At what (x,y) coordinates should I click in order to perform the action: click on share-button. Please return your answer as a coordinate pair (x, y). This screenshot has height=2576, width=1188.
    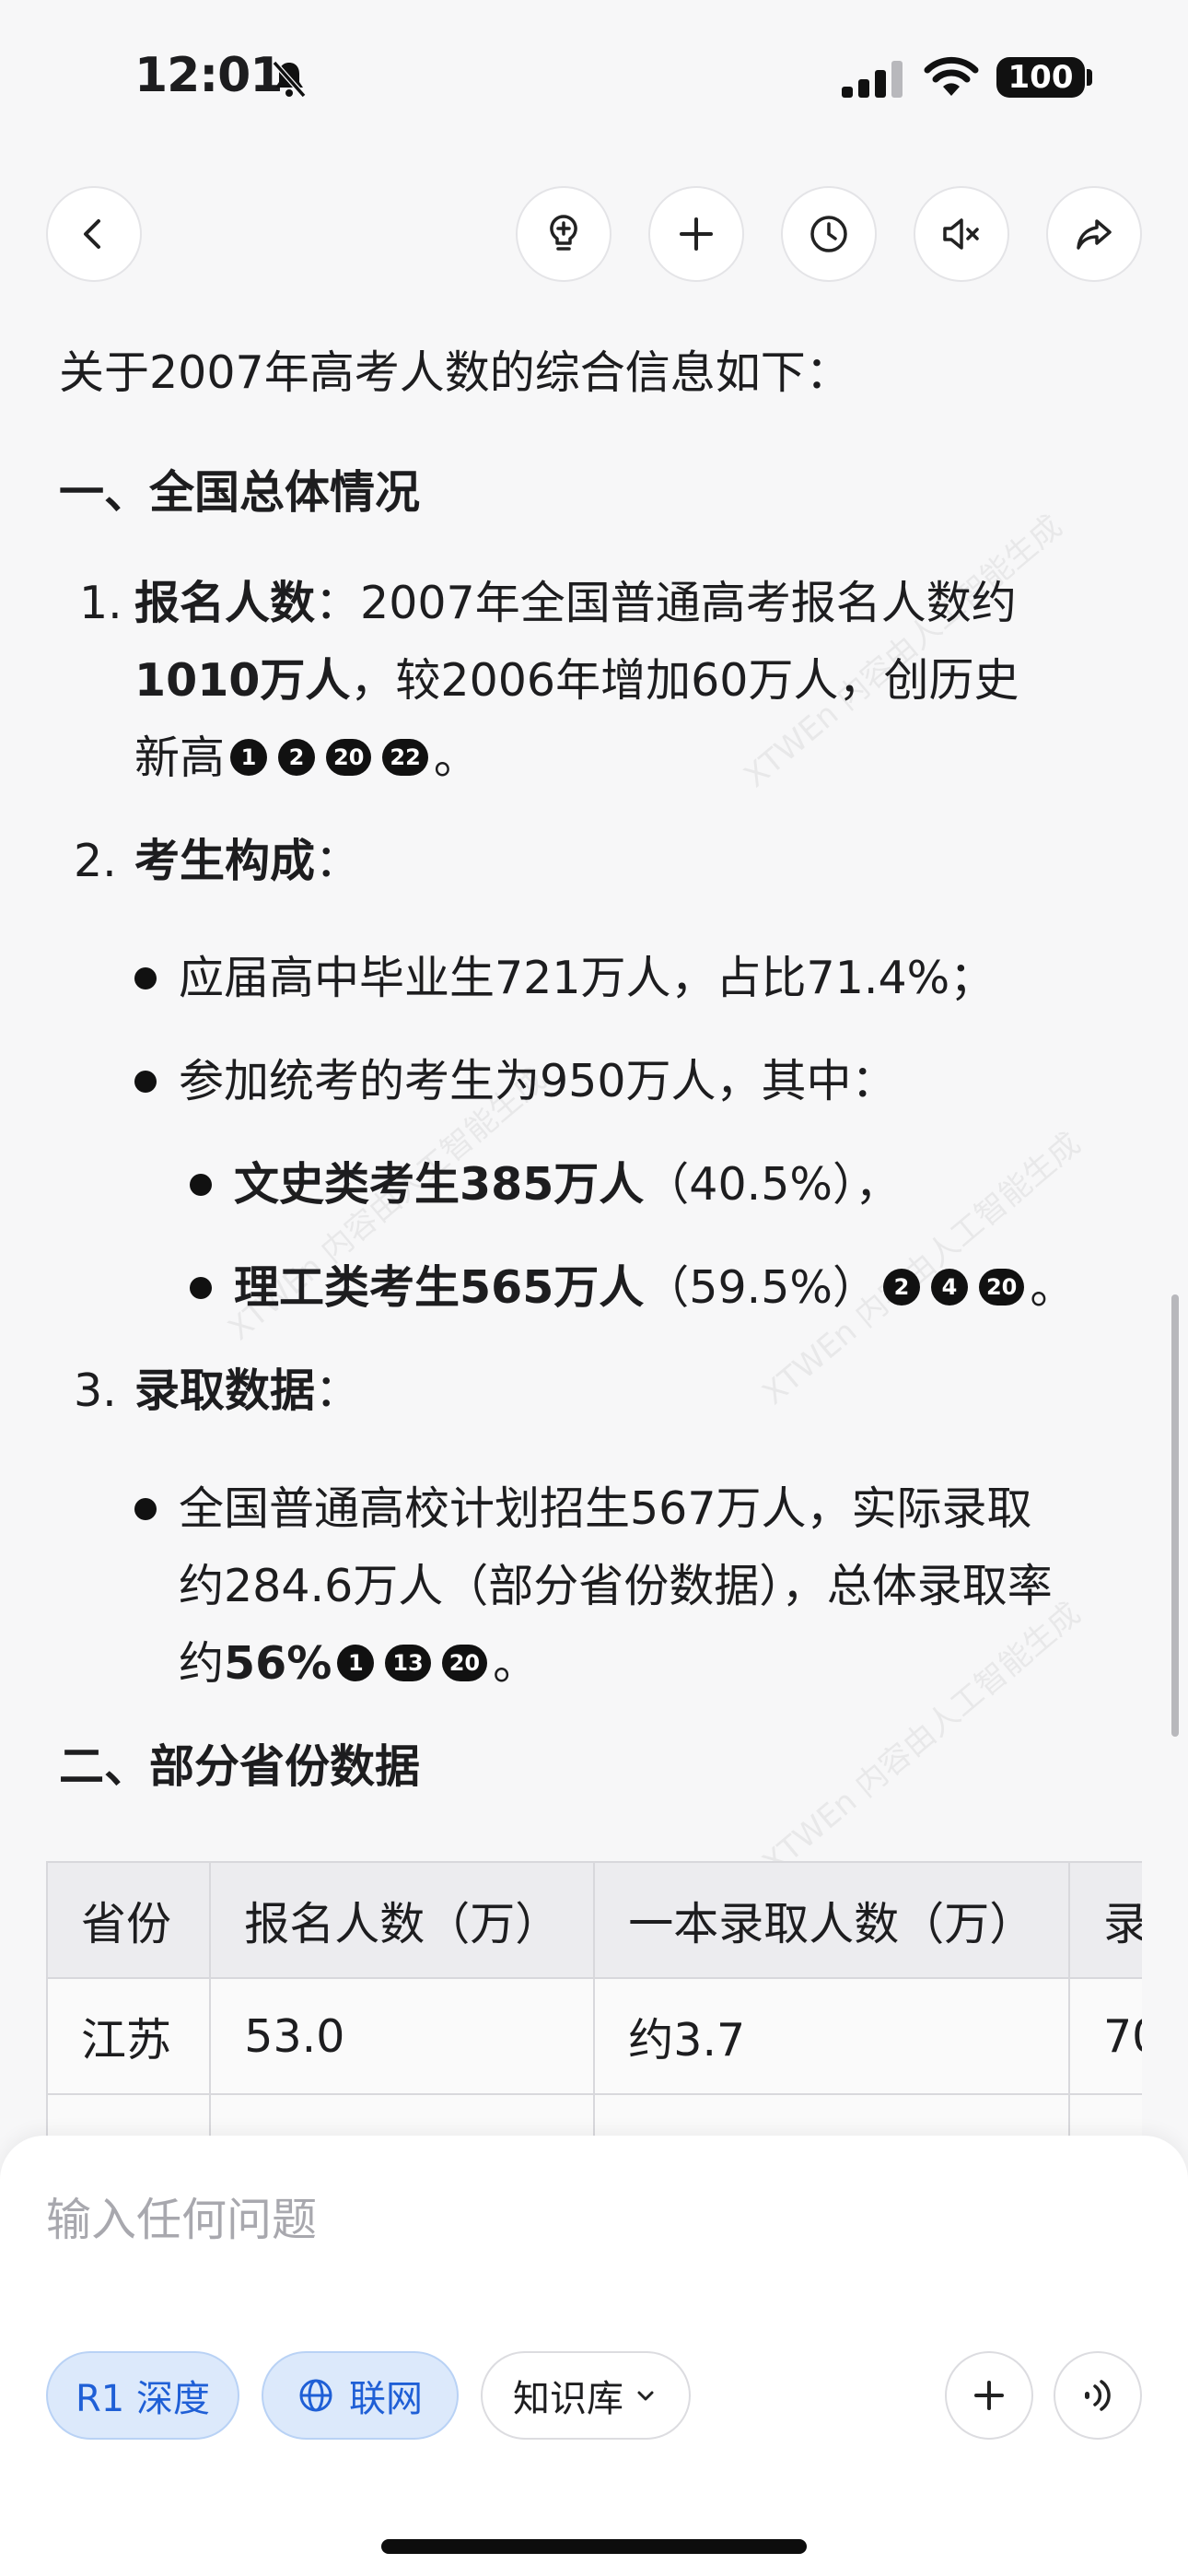
    Looking at the image, I should click on (1094, 234).